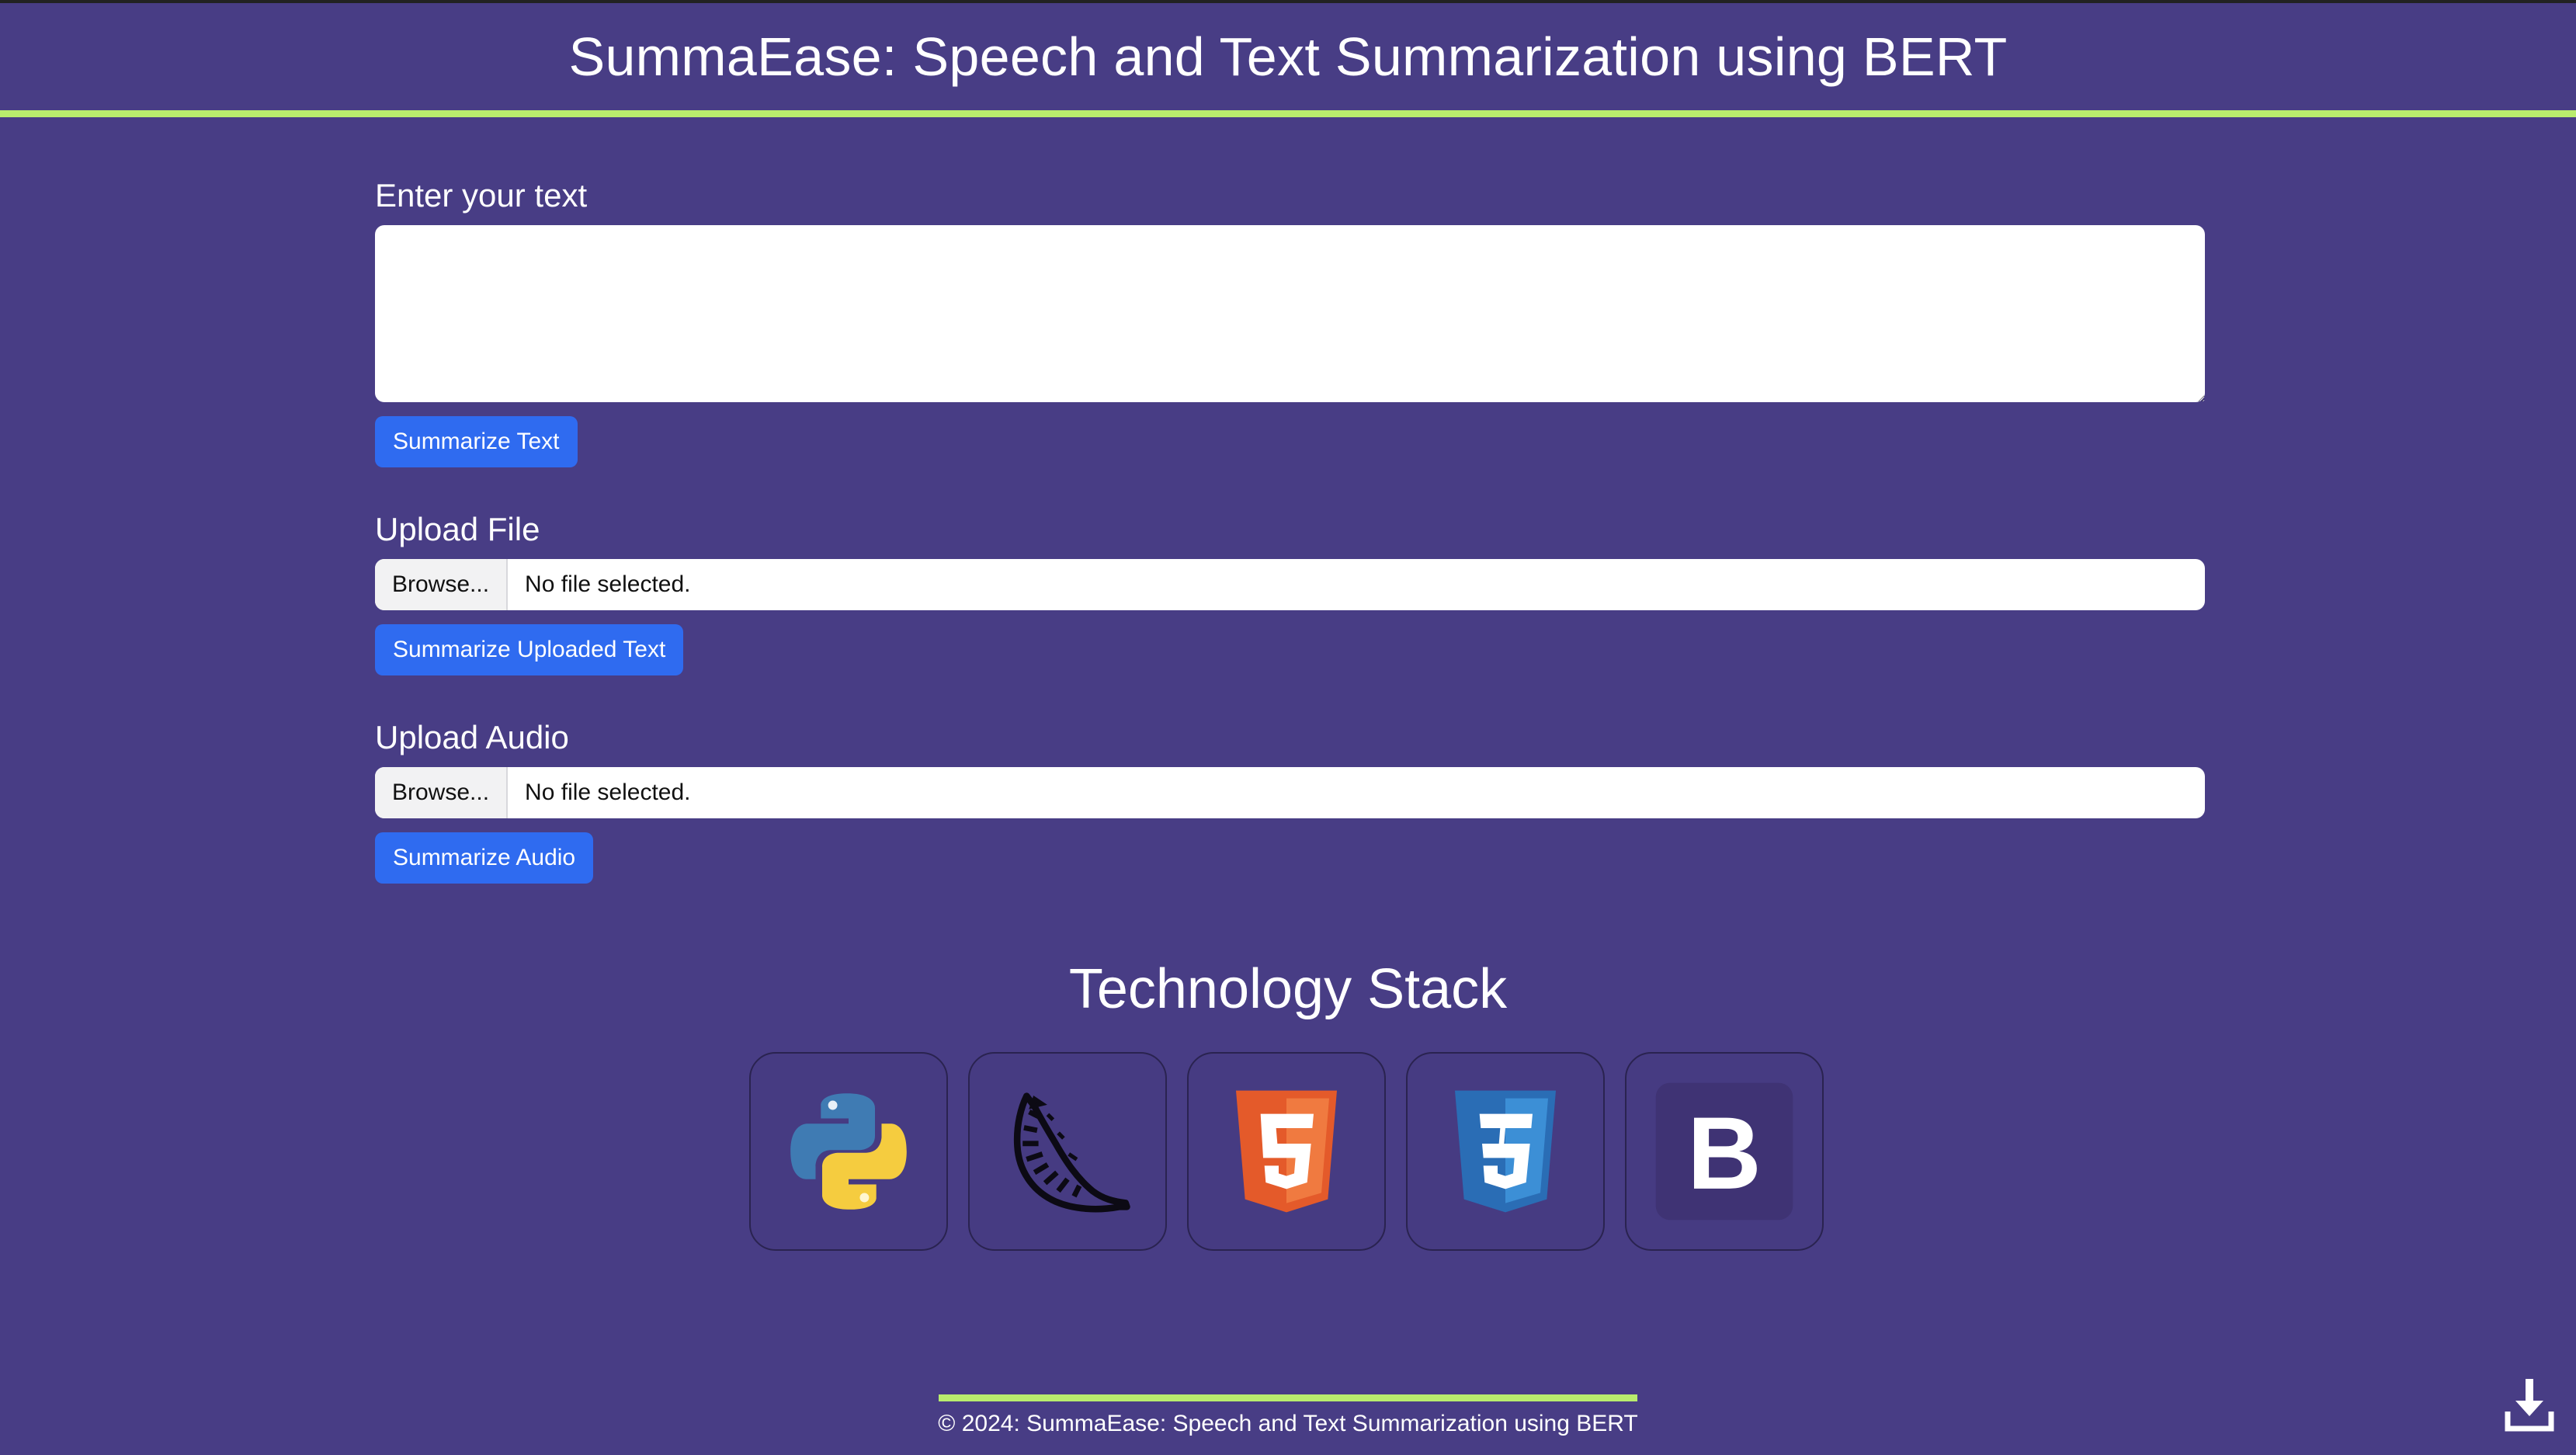 This screenshot has height=1455, width=2576. Describe the element at coordinates (1290, 792) in the screenshot. I see `audio-upload-input: Browse... No file selected.` at that location.